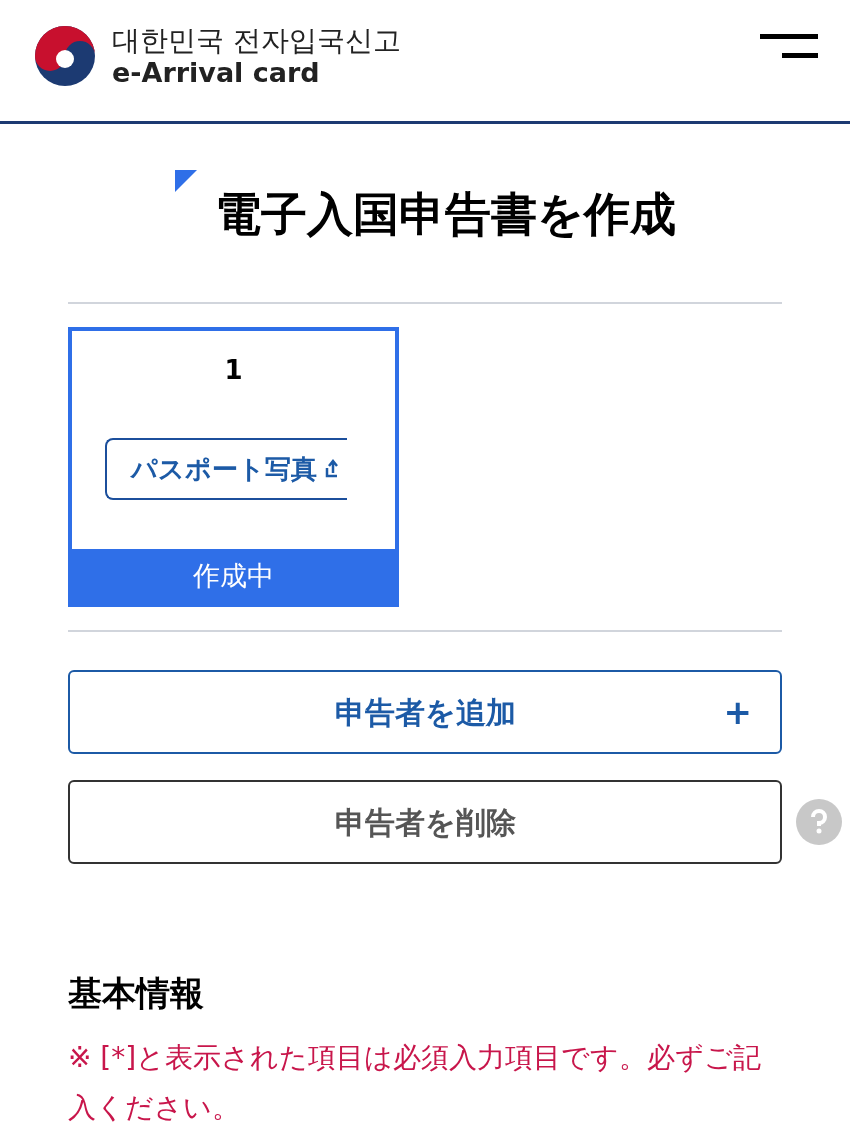 The image size is (850, 1145). I want to click on status-bar: 作成中, so click(233, 576).